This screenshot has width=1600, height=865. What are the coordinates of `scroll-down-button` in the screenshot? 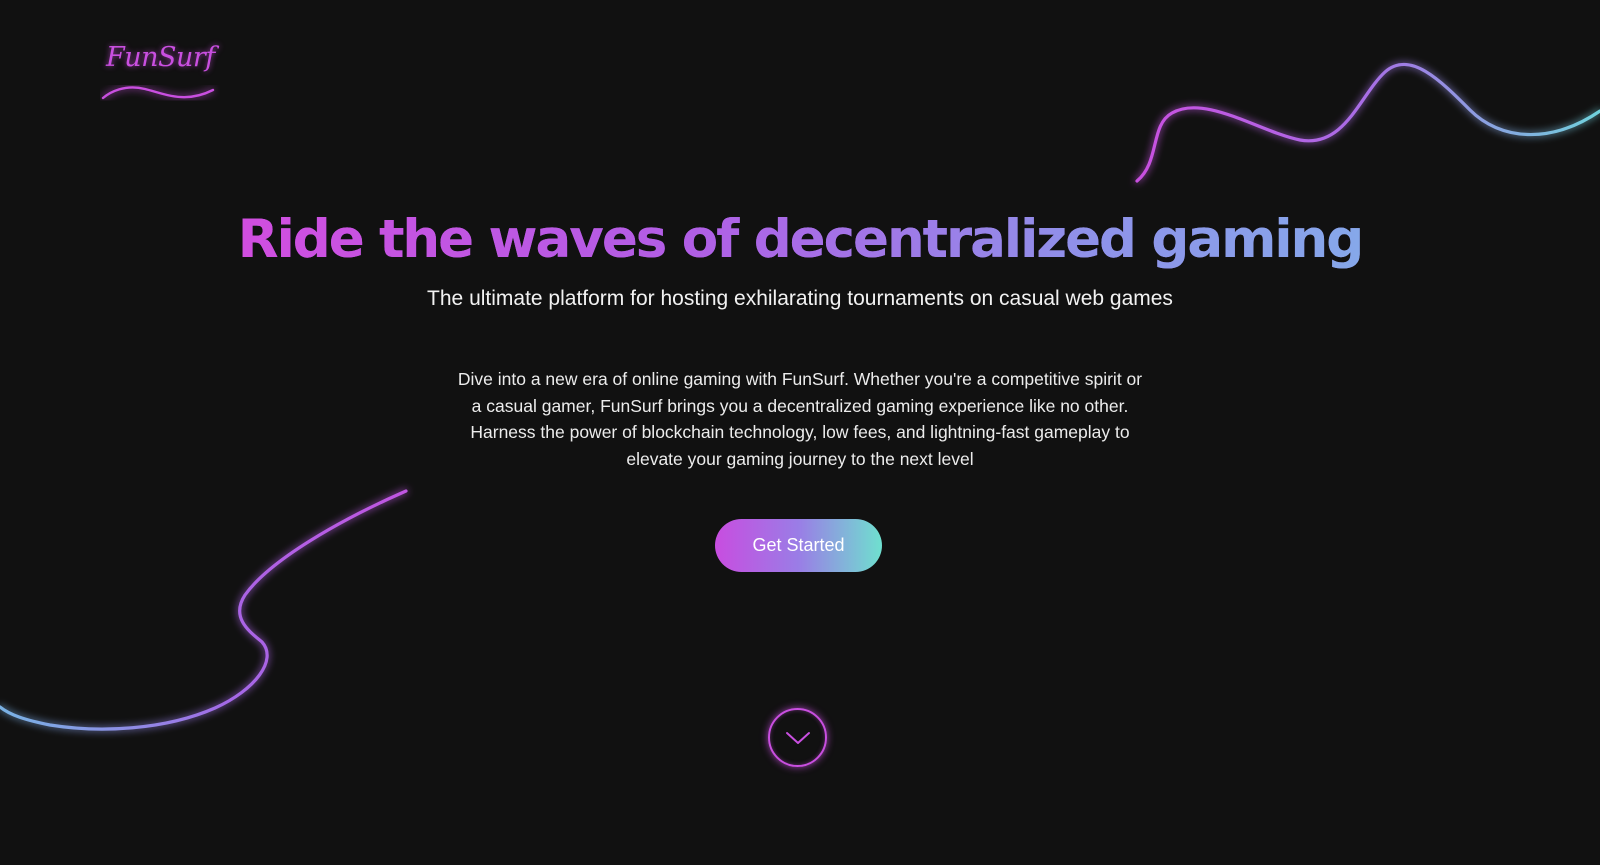 It's located at (797, 737).